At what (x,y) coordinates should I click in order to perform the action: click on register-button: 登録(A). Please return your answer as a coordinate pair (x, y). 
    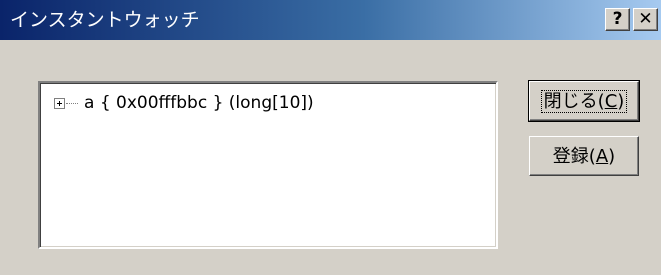
    Looking at the image, I should click on (584, 156).